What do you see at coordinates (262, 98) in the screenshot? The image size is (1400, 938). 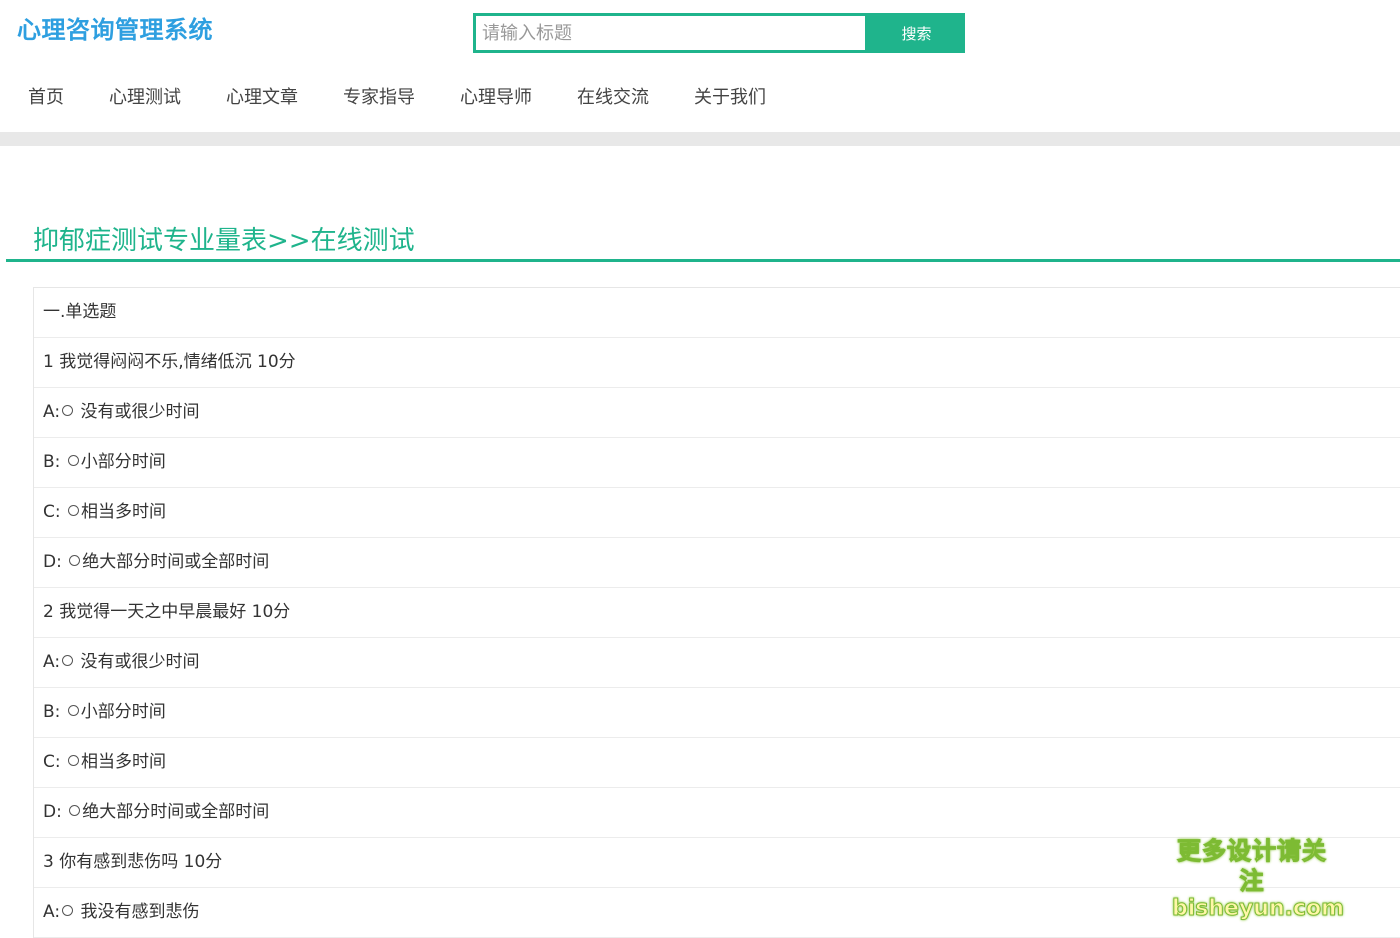 I see `nav-psych-articles: 心理文章` at bounding box center [262, 98].